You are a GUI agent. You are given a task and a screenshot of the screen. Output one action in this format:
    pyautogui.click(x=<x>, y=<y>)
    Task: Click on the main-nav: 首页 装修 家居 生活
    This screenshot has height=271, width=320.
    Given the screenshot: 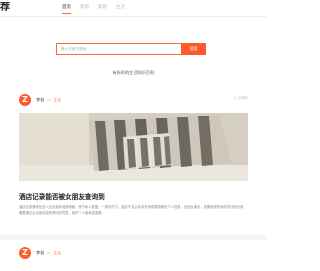 What is the action you would take?
    pyautogui.click(x=93, y=9)
    